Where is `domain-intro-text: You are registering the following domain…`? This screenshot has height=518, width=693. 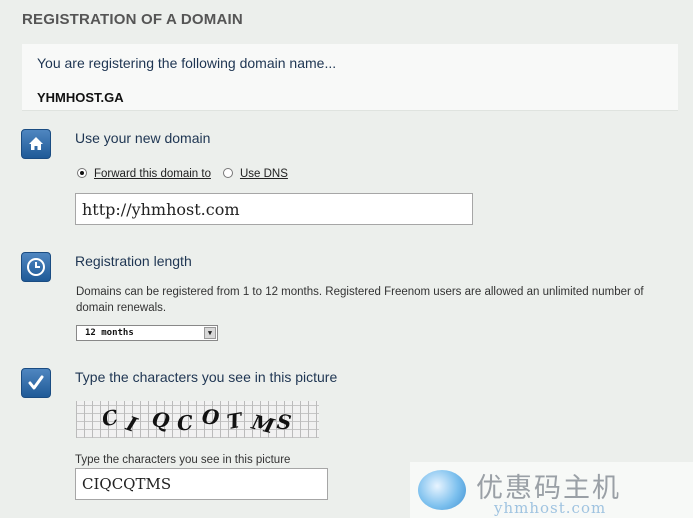
domain-intro-text: You are registering the following domain… is located at coordinates (187, 63).